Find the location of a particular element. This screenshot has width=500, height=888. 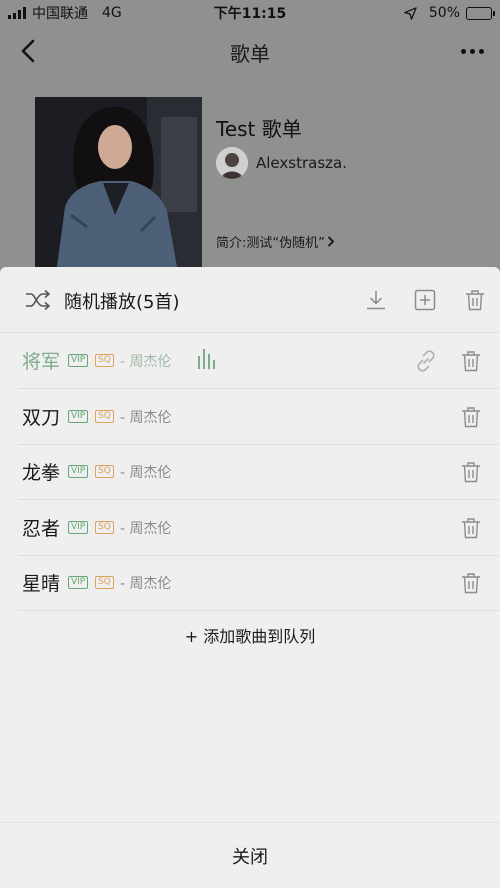

song-title: 双刀 is located at coordinates (41, 416).